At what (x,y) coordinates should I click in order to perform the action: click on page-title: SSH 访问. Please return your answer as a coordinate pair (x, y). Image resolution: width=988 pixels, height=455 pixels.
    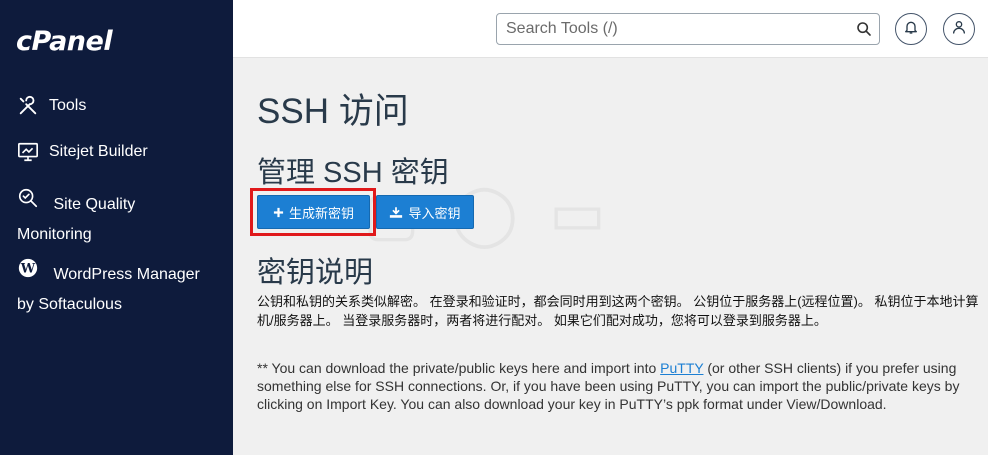
    Looking at the image, I should click on (333, 111).